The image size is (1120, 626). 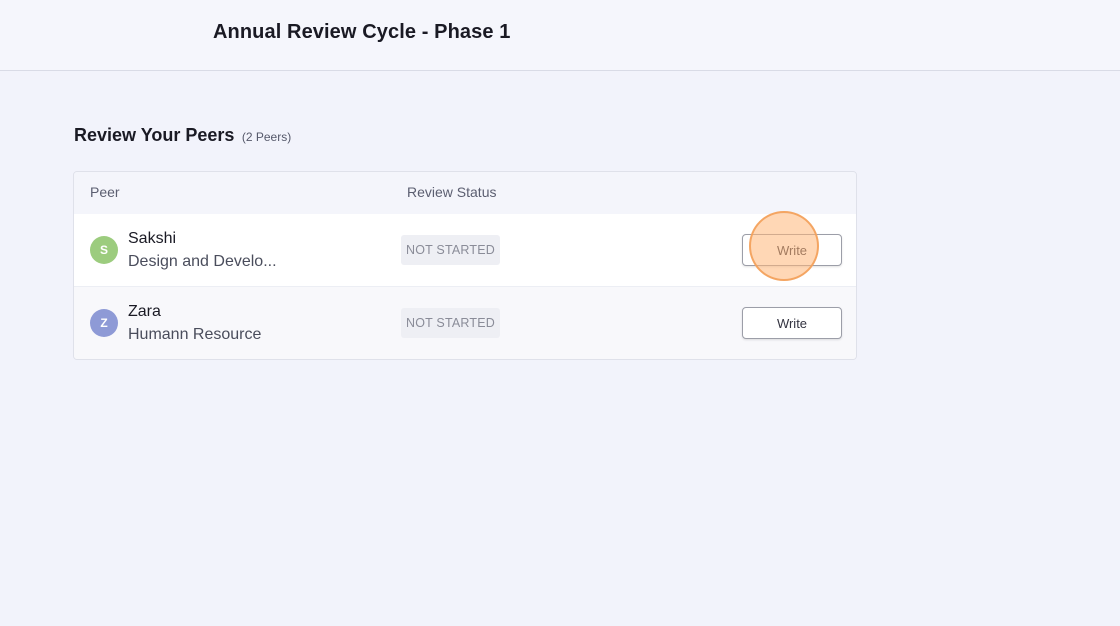 I want to click on column-header-peer: Peer, so click(x=105, y=192).